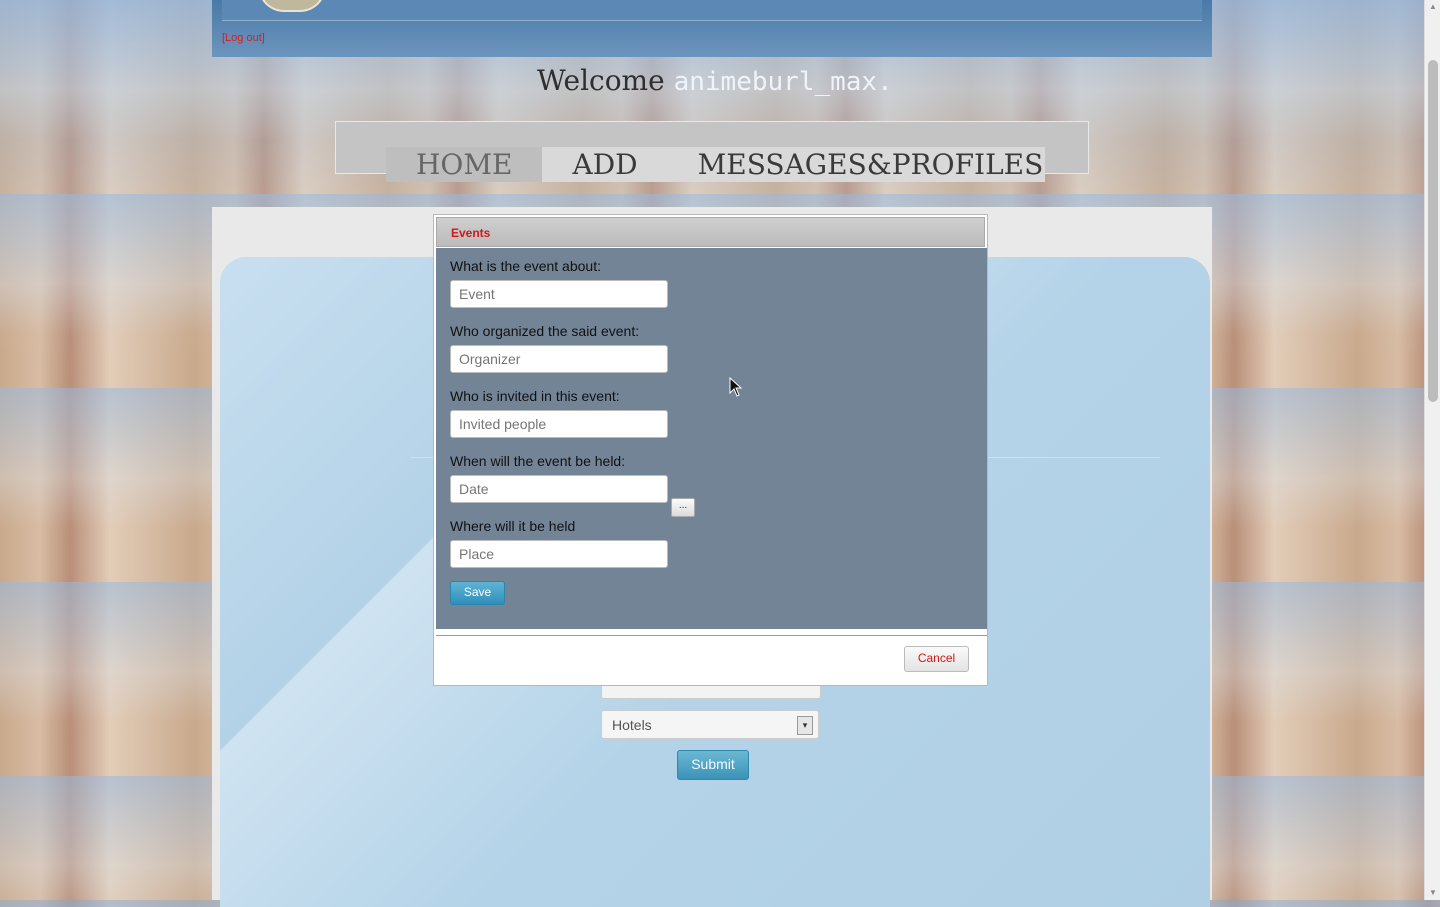 The width and height of the screenshot is (1440, 907). Describe the element at coordinates (805, 725) in the screenshot. I see `chevron-down-icon: ▾` at that location.